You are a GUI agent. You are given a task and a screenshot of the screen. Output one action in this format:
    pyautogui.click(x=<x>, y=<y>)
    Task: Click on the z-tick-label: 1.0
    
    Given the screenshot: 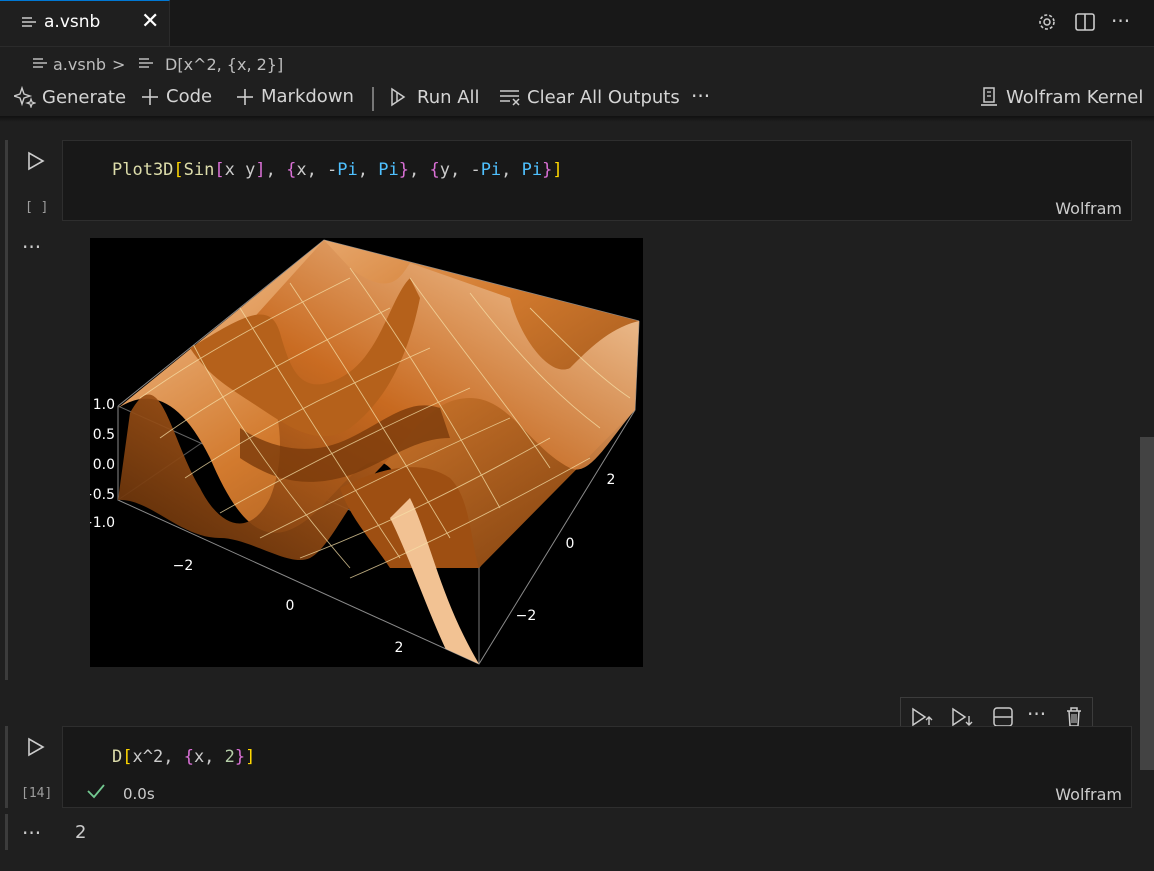 What is the action you would take?
    pyautogui.click(x=104, y=405)
    